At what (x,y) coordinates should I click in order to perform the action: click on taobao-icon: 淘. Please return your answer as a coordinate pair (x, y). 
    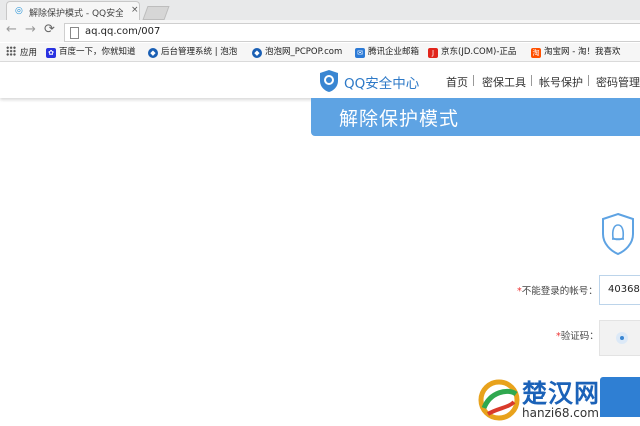
    Looking at the image, I should click on (536, 53).